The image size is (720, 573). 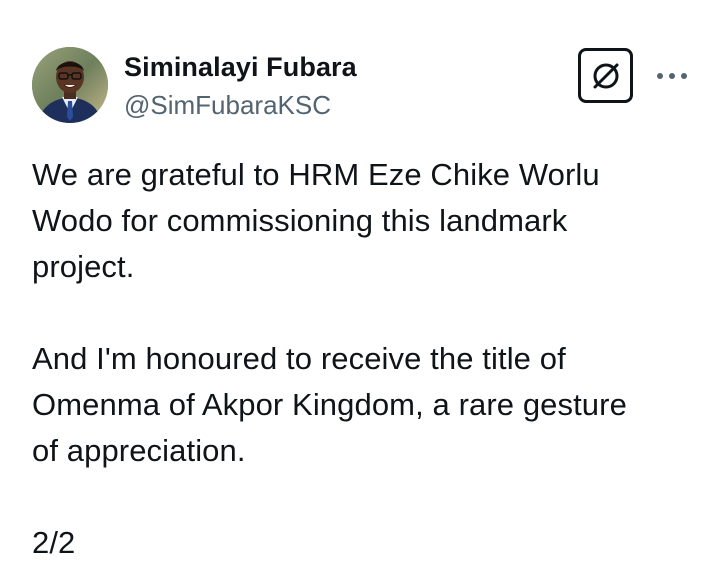 What do you see at coordinates (54, 542) in the screenshot?
I see `thread-counter: 2/2` at bounding box center [54, 542].